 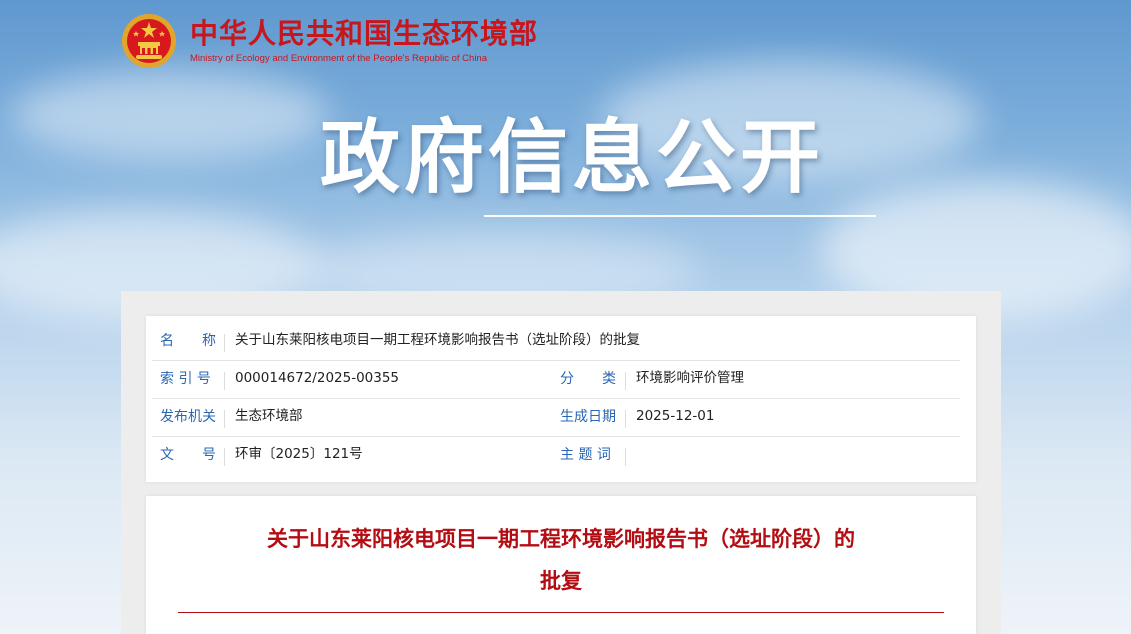 I want to click on document-title-line2: 批复, so click(x=561, y=581).